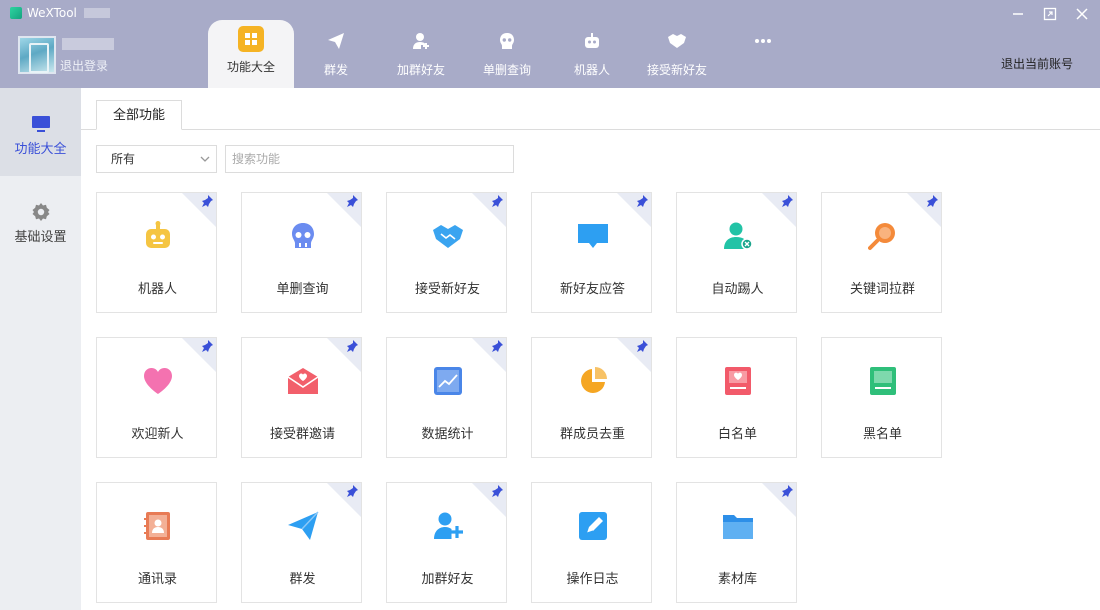  I want to click on feature-card-welcome-newcomer: 欢迎新人, so click(156, 397).